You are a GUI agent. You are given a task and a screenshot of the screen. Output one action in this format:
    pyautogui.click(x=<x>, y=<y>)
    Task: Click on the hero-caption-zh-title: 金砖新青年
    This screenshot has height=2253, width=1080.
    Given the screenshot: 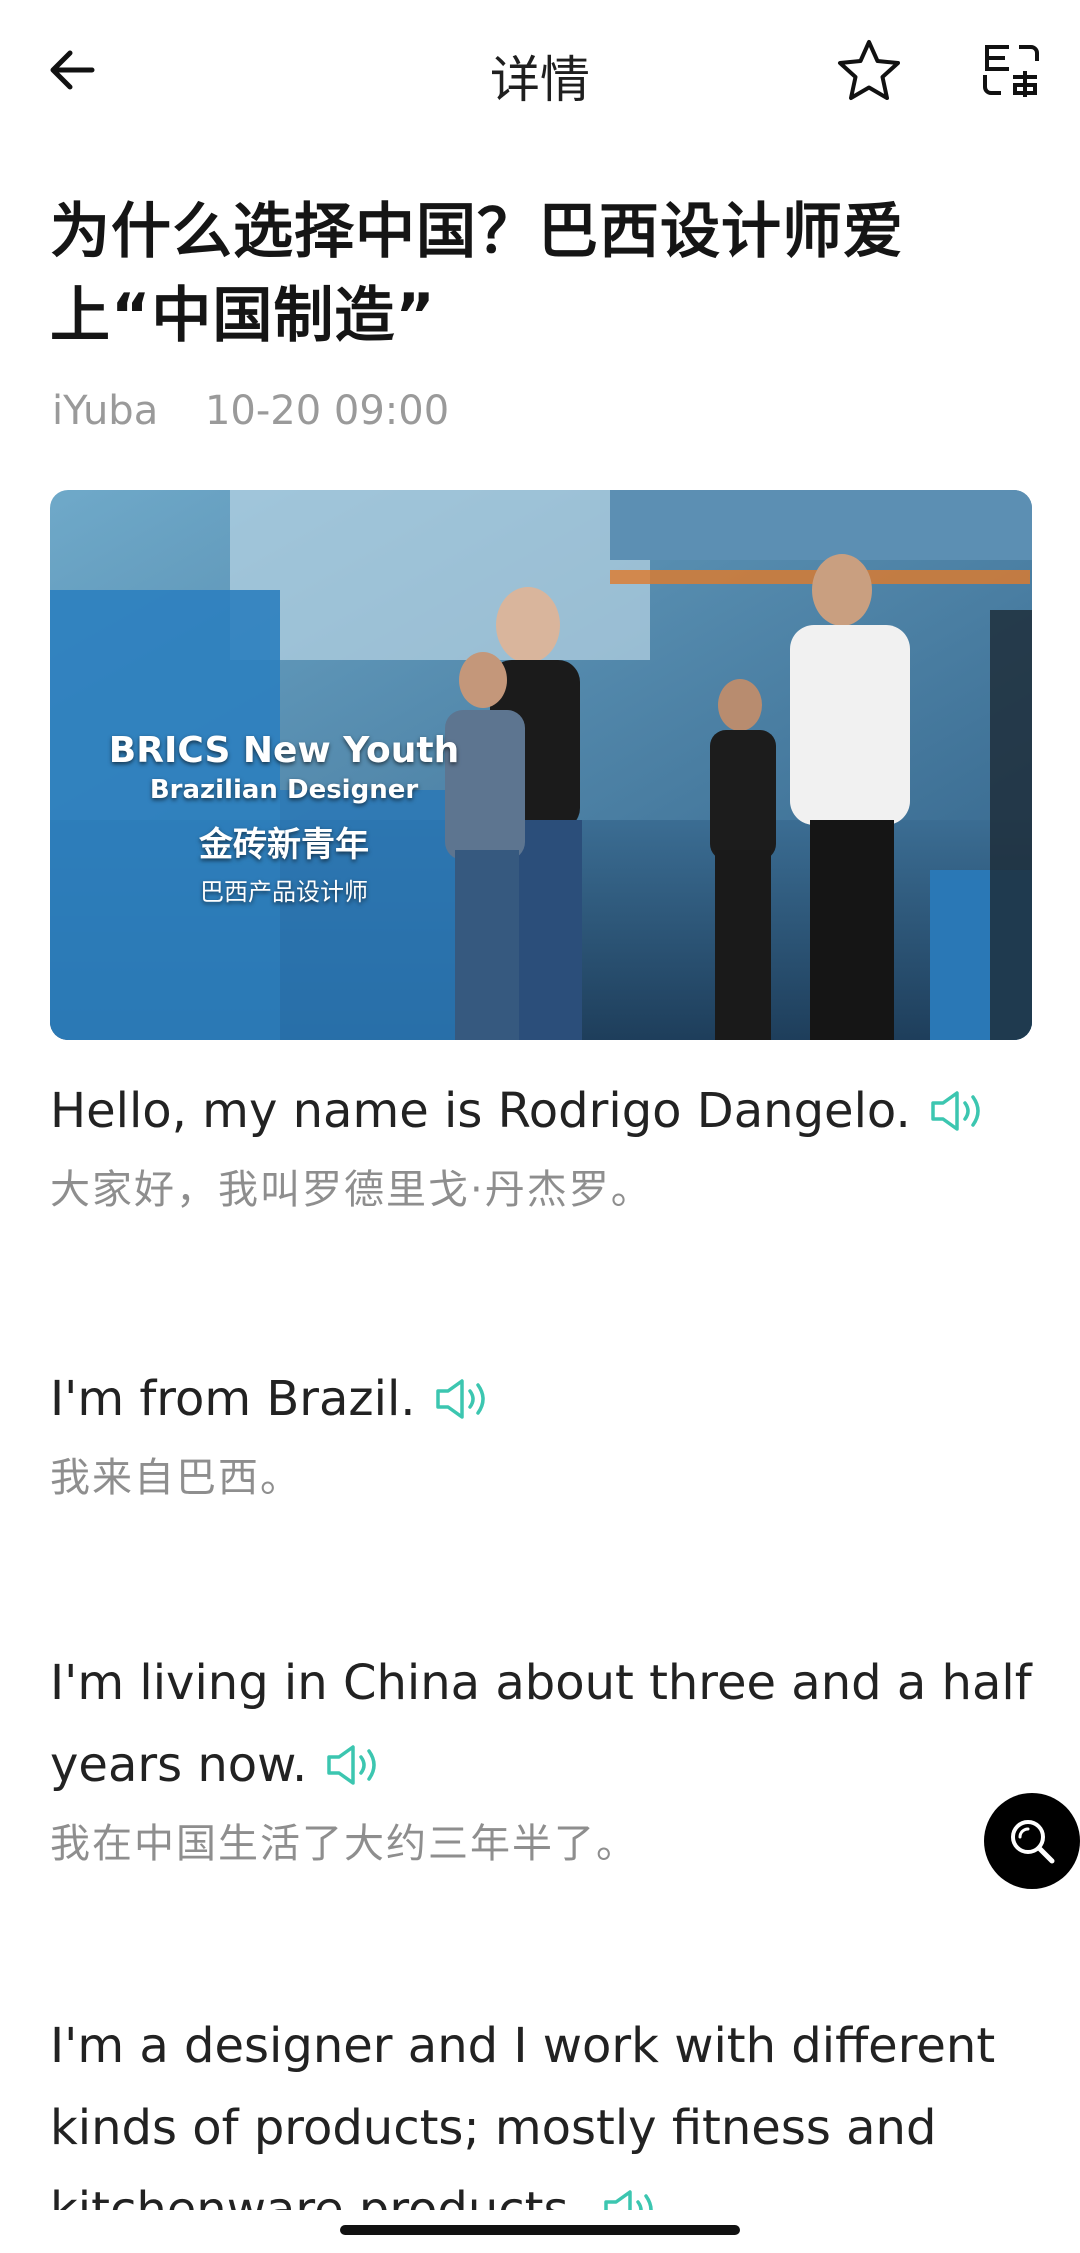 What is the action you would take?
    pyautogui.click(x=284, y=845)
    